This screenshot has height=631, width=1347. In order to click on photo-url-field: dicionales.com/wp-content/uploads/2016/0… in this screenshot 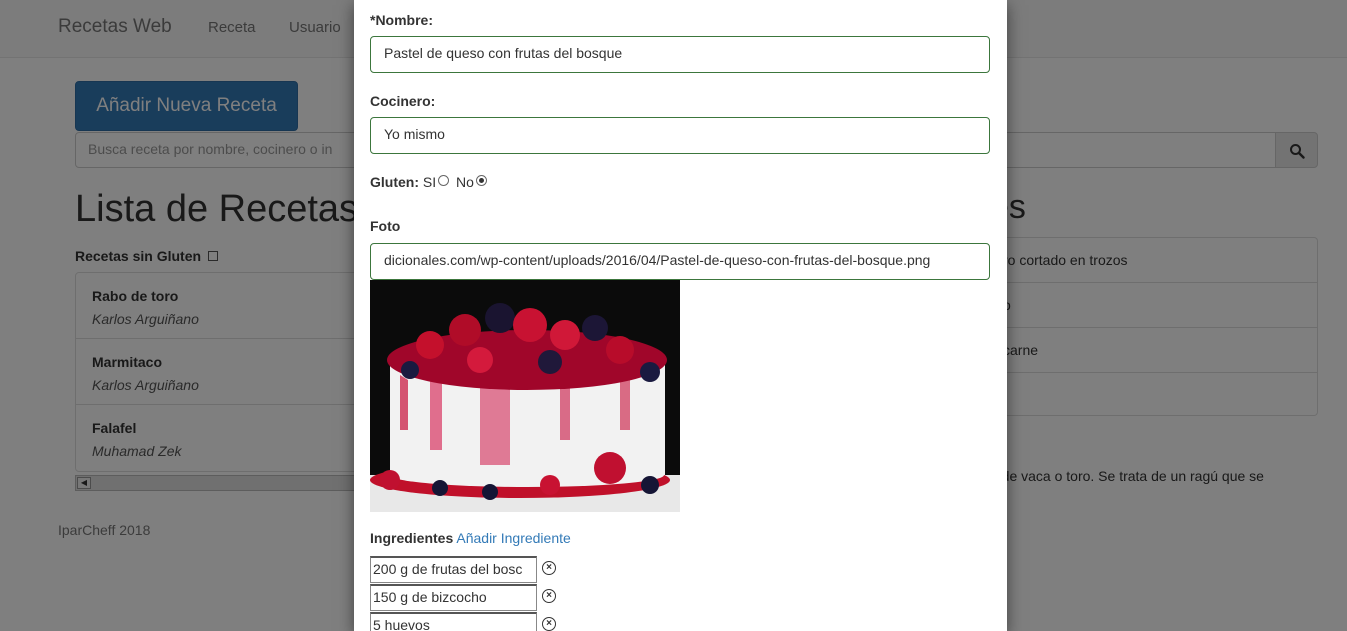, I will do `click(680, 261)`.